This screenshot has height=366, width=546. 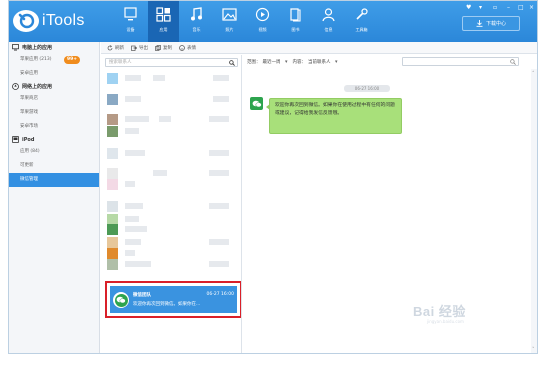 I want to click on sidebar-item-android-market: 安卓市场, so click(x=54, y=127).